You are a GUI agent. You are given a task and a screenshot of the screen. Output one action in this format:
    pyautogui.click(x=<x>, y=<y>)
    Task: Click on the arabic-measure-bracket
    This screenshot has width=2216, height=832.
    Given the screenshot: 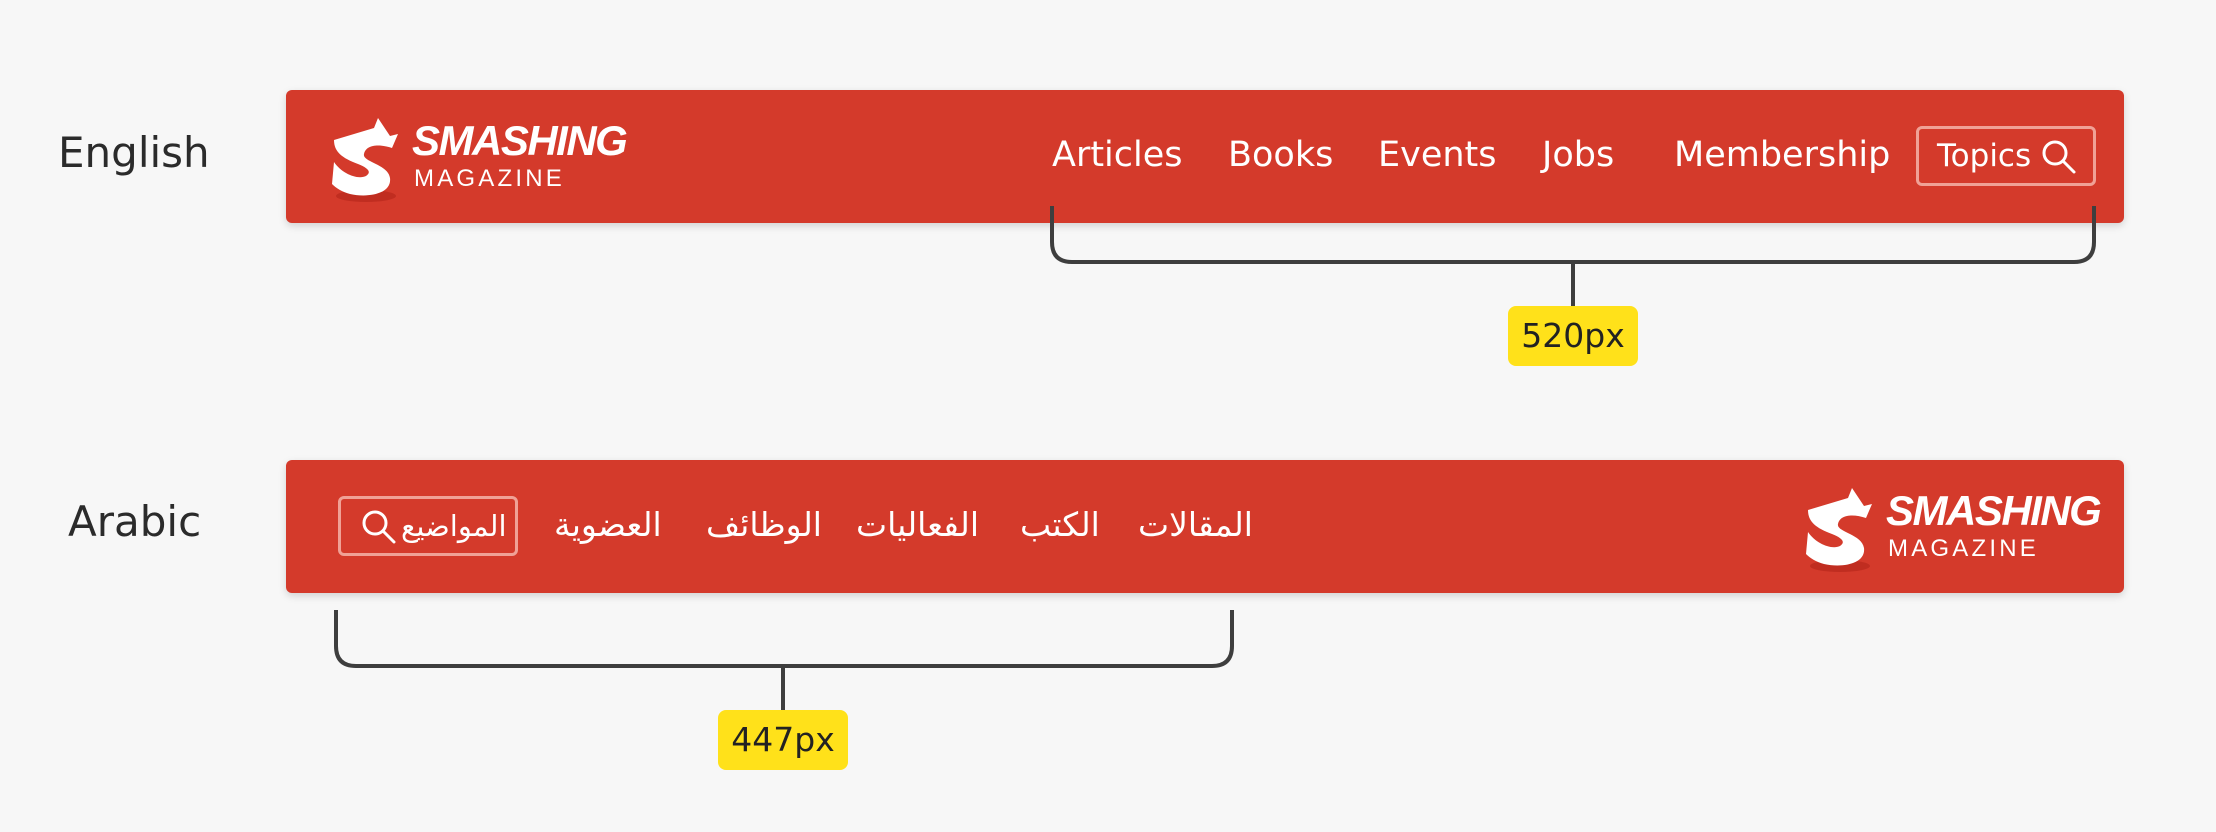 What is the action you would take?
    pyautogui.click(x=784, y=660)
    